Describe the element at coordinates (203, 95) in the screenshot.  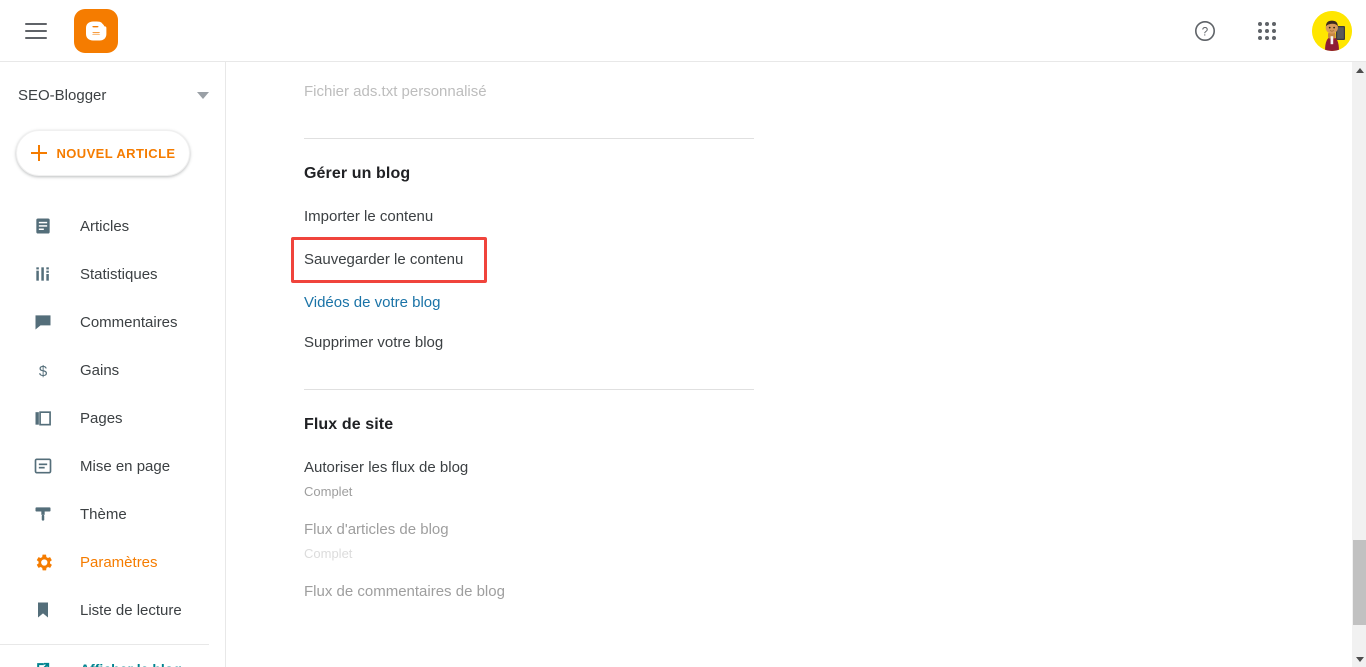
I see `chevron-down-icon` at that location.